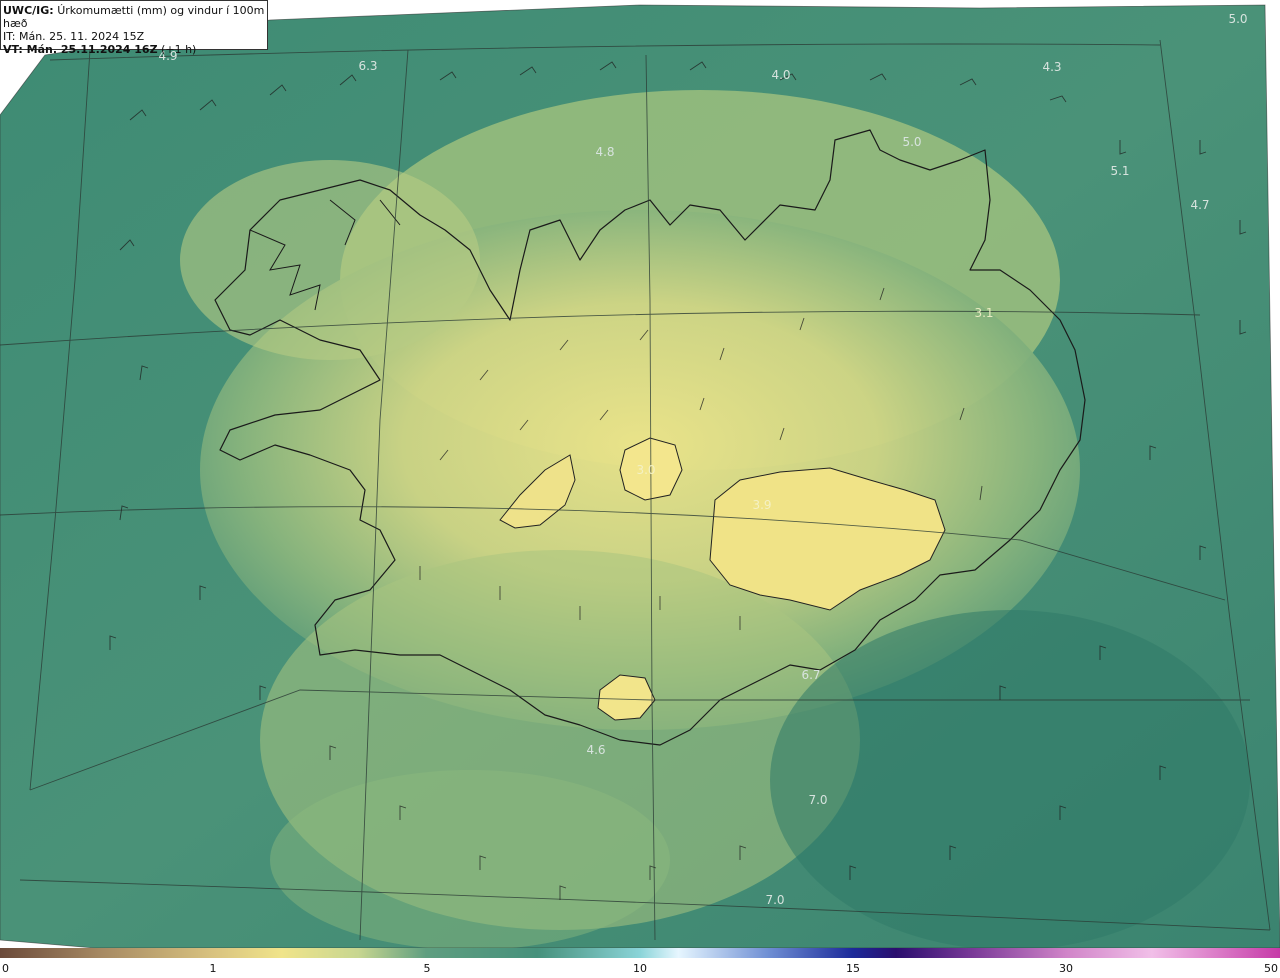  What do you see at coordinates (1066, 968) in the screenshot?
I see `colorbar-tick: 30` at bounding box center [1066, 968].